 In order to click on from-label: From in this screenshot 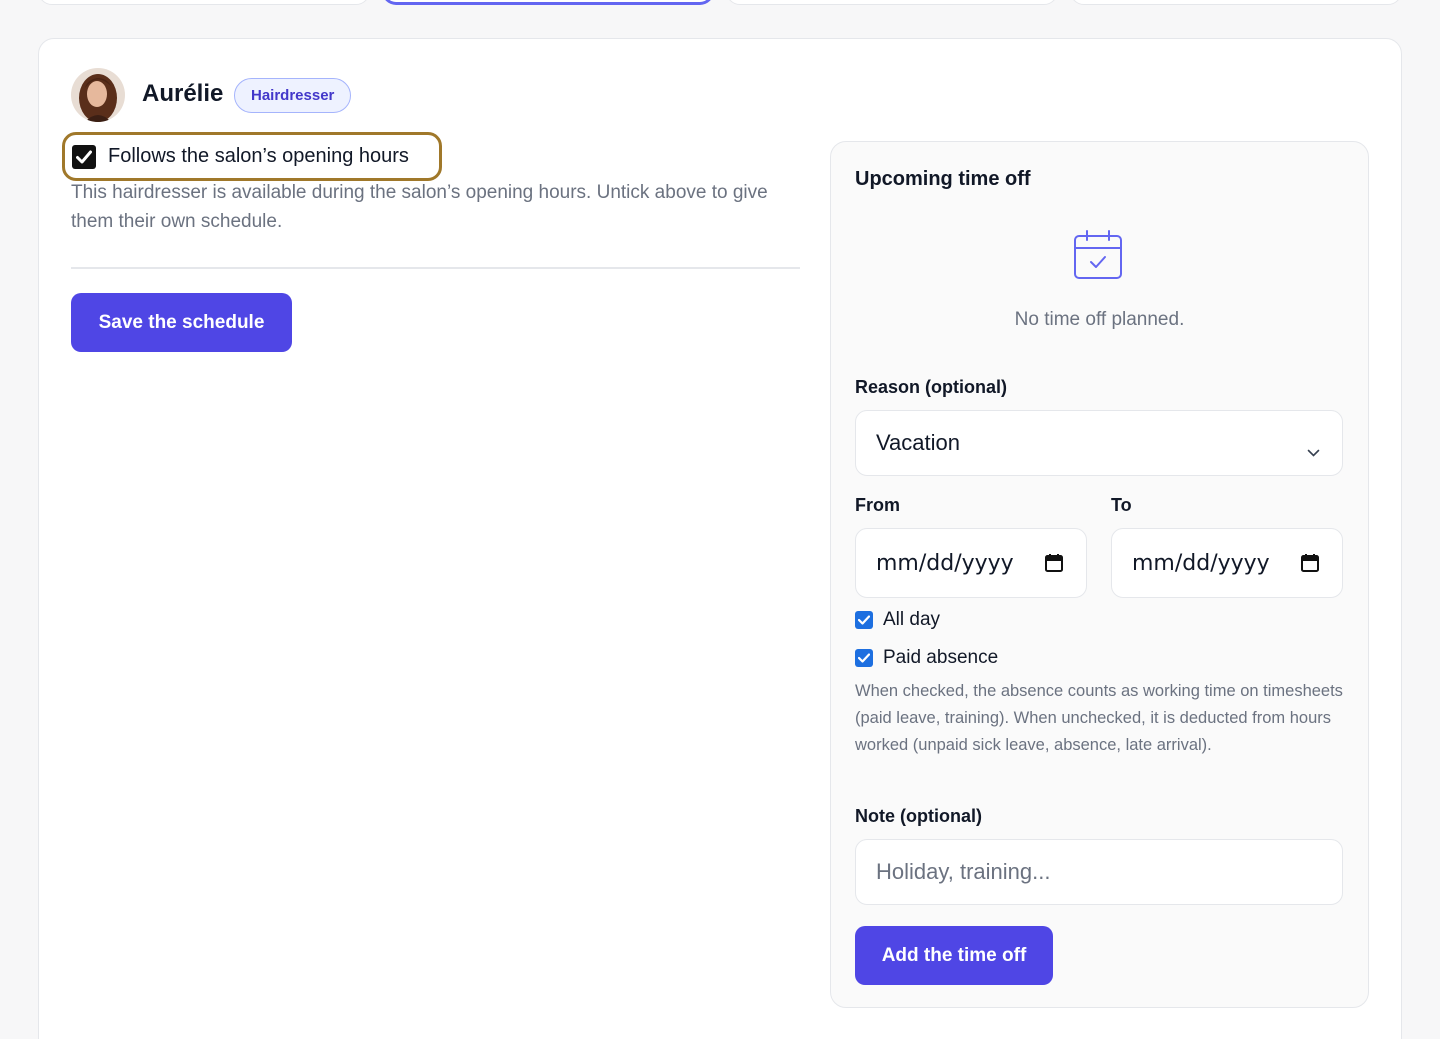, I will do `click(877, 505)`.